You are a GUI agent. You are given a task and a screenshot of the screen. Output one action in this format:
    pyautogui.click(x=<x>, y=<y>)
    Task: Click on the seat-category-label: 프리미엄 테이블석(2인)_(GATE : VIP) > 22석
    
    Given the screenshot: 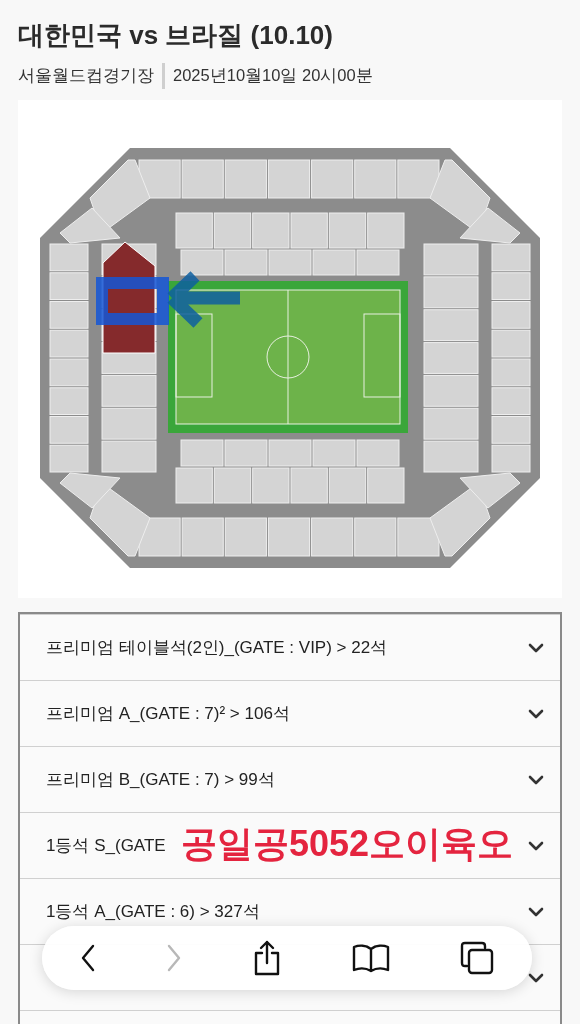 What is the action you would take?
    pyautogui.click(x=217, y=647)
    